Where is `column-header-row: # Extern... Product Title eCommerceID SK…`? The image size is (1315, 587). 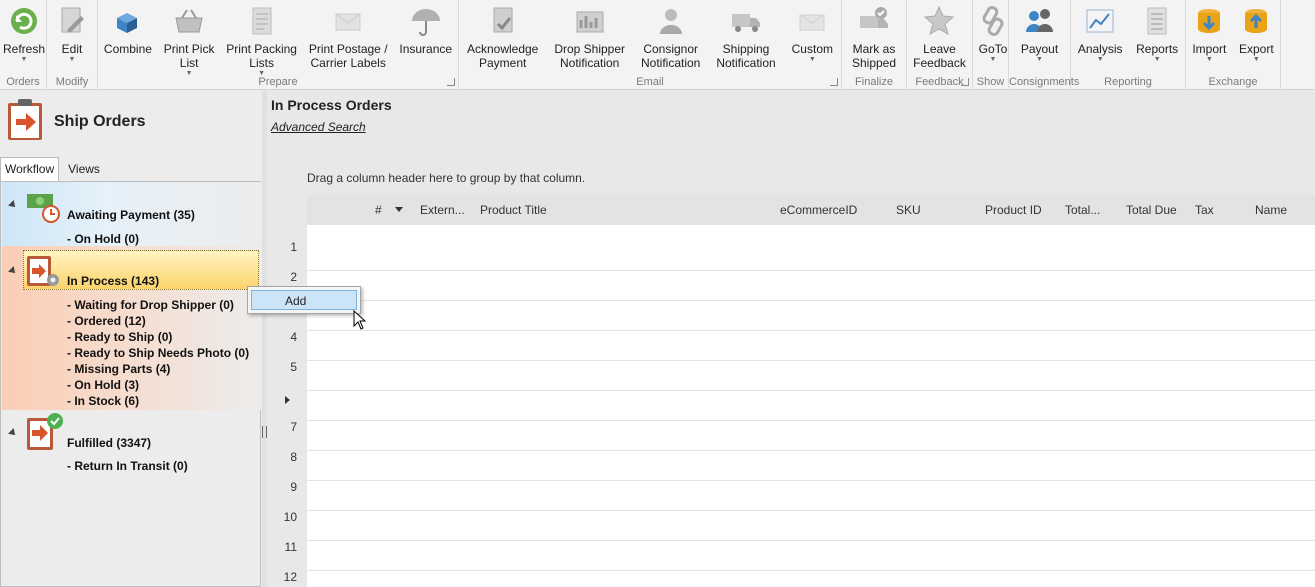
column-header-row: # Extern... Product Title eCommerceID SK… is located at coordinates (811, 210).